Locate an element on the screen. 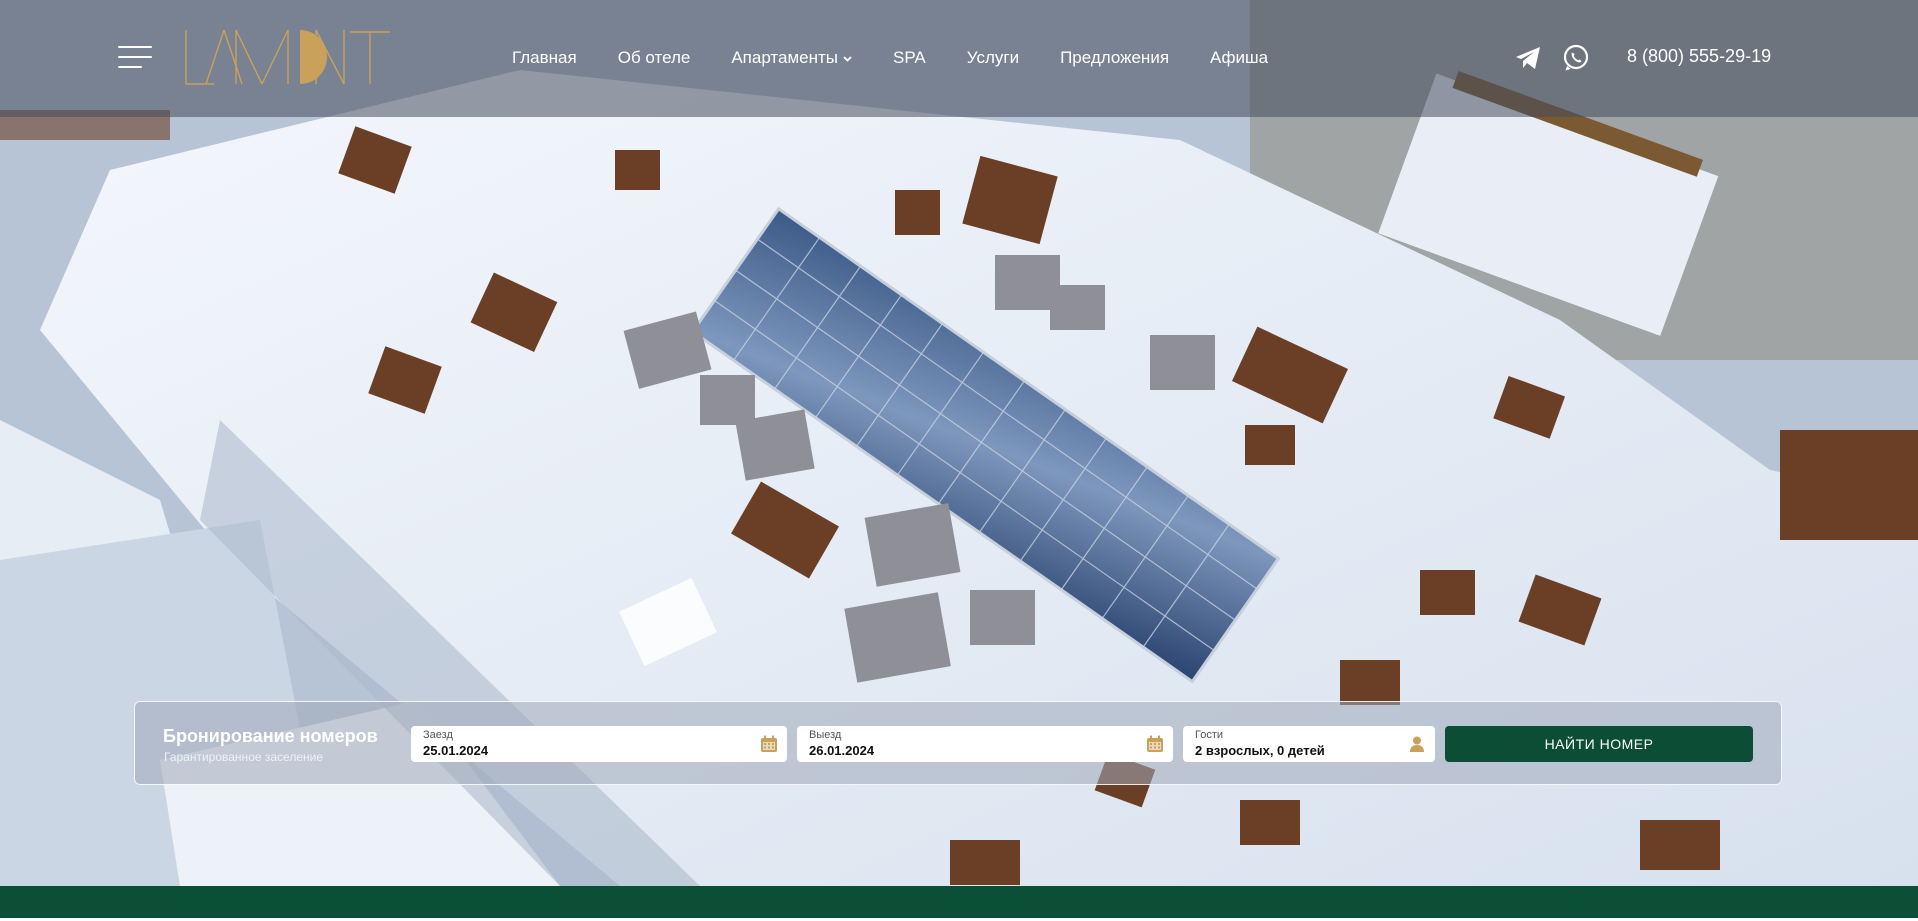 The width and height of the screenshot is (1918, 921). checkout-value: 26.01.2024 is located at coordinates (842, 750).